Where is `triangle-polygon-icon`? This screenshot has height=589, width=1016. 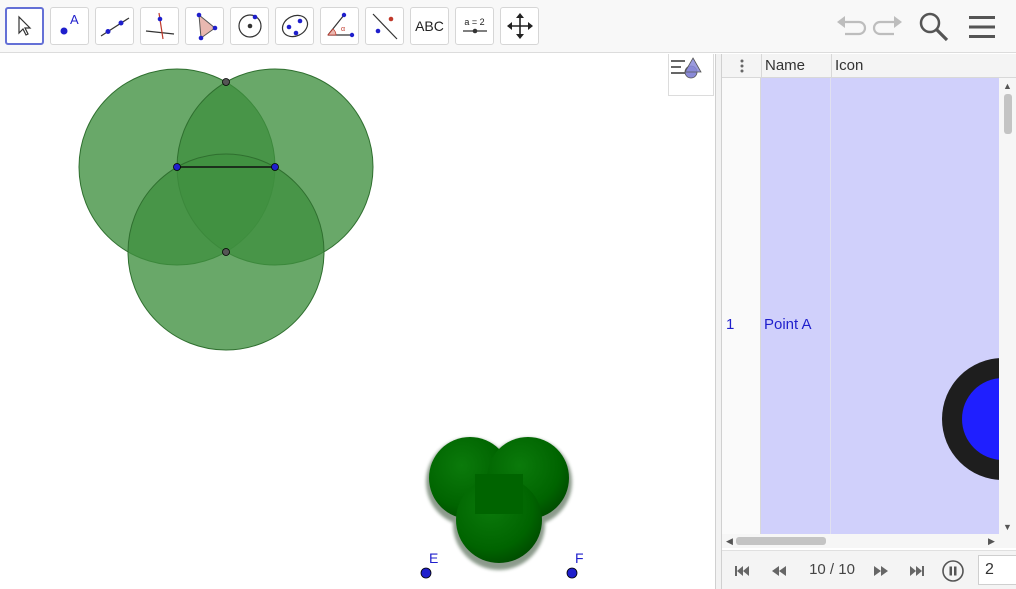
triangle-polygon-icon is located at coordinates (206, 26).